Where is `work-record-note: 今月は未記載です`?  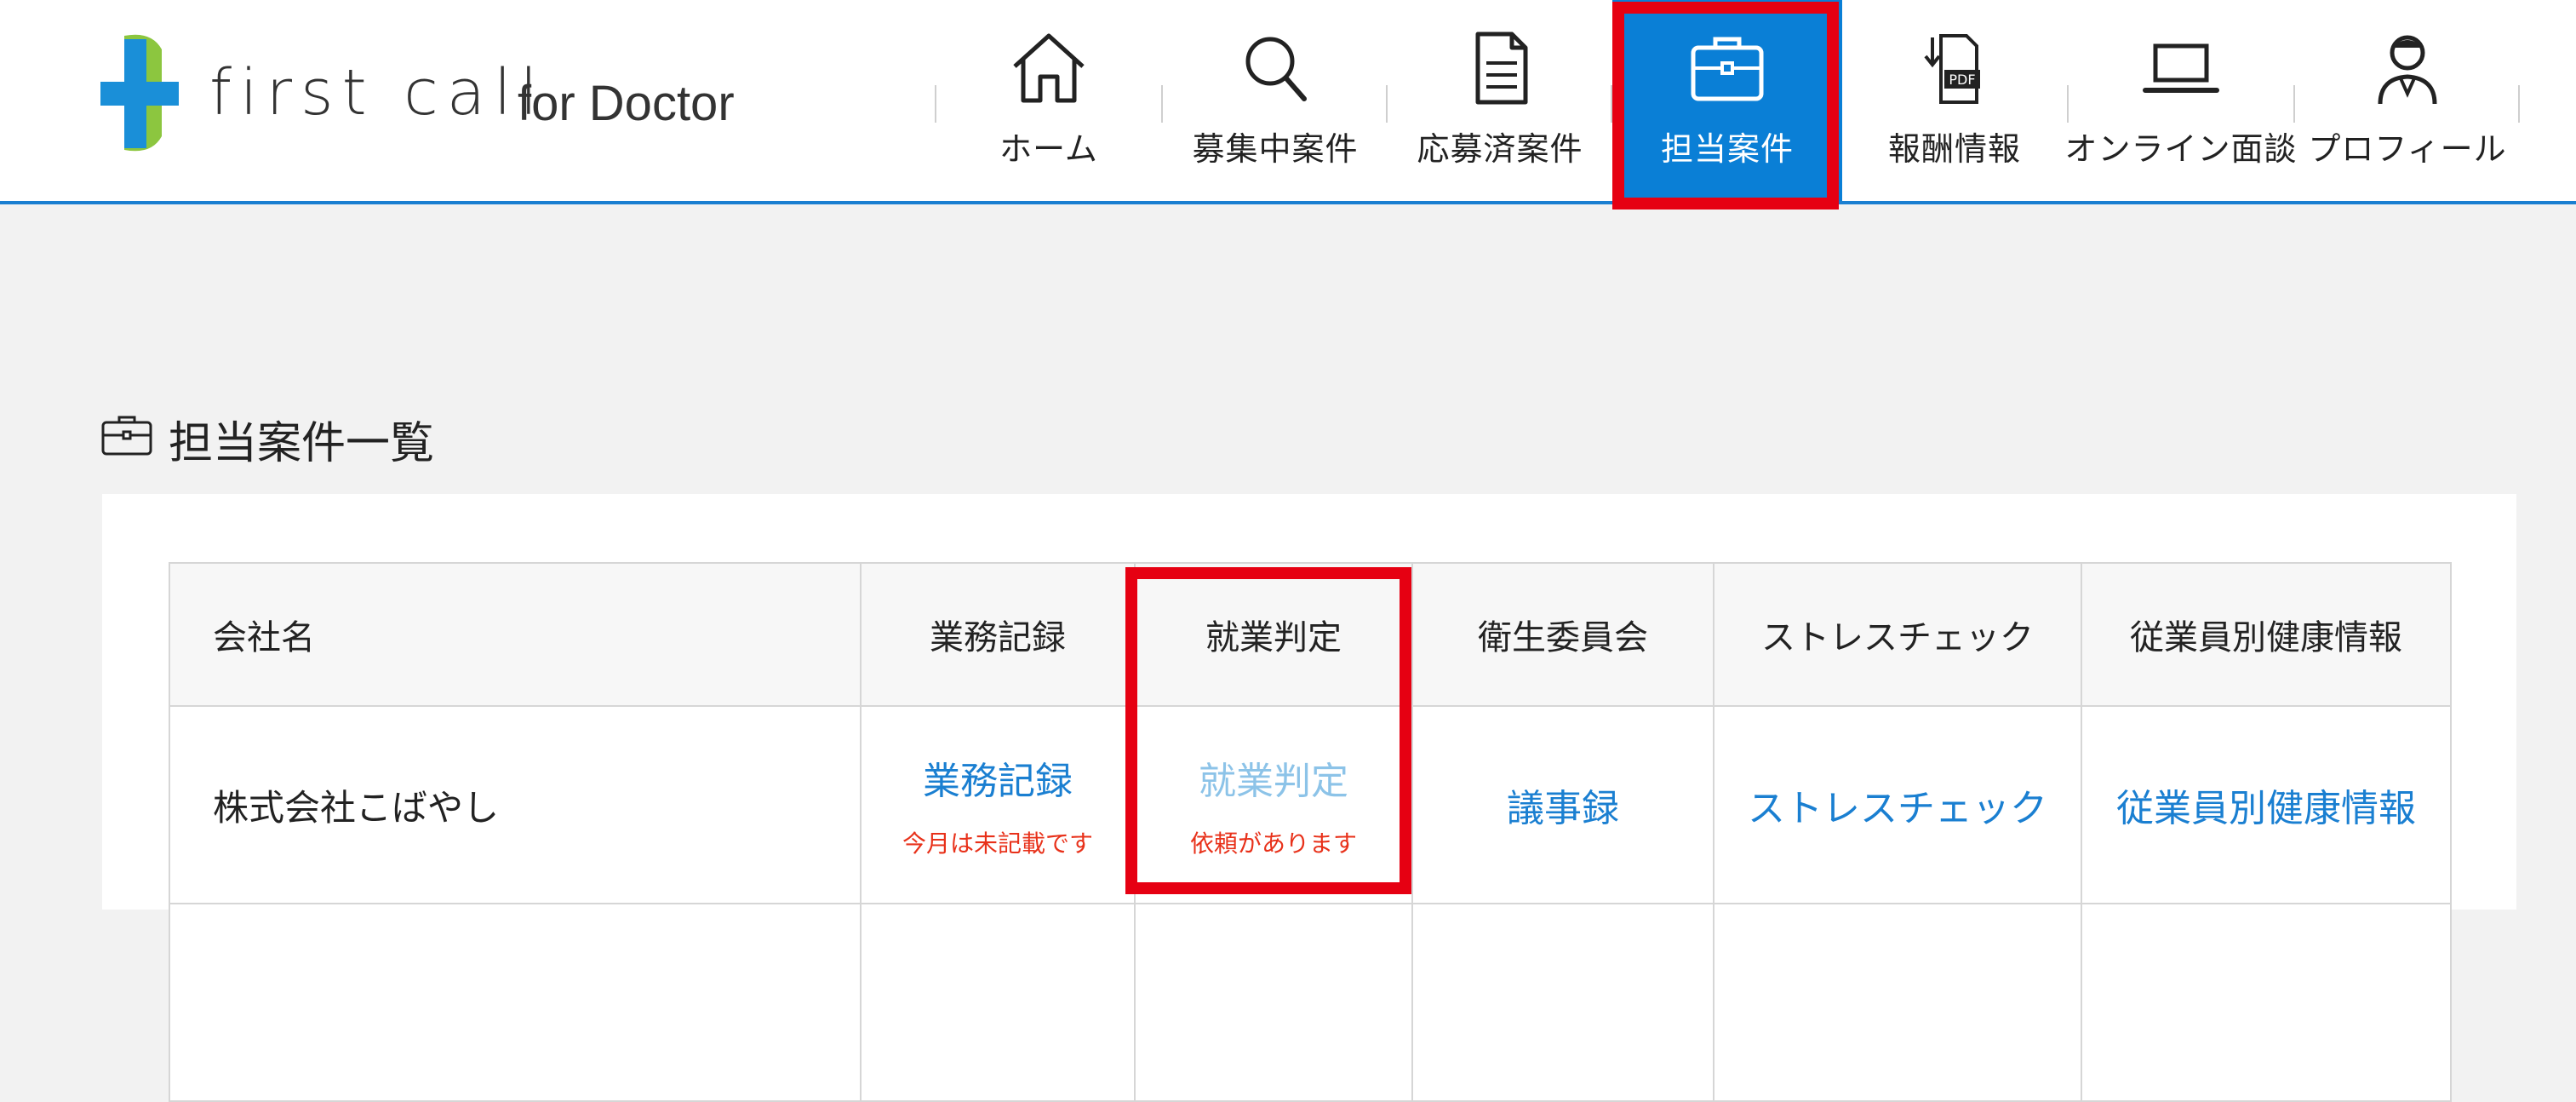
work-record-note: 今月は未記載です is located at coordinates (998, 844).